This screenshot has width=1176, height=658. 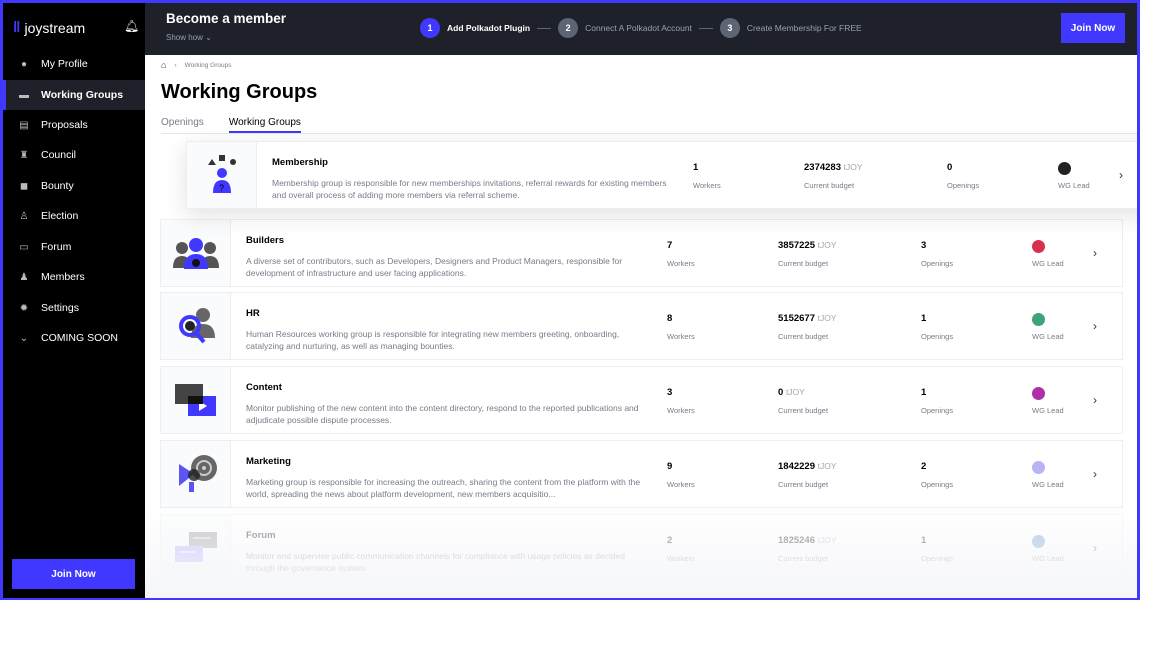 I want to click on header-join-now-button: Join Now, so click(x=1093, y=28).